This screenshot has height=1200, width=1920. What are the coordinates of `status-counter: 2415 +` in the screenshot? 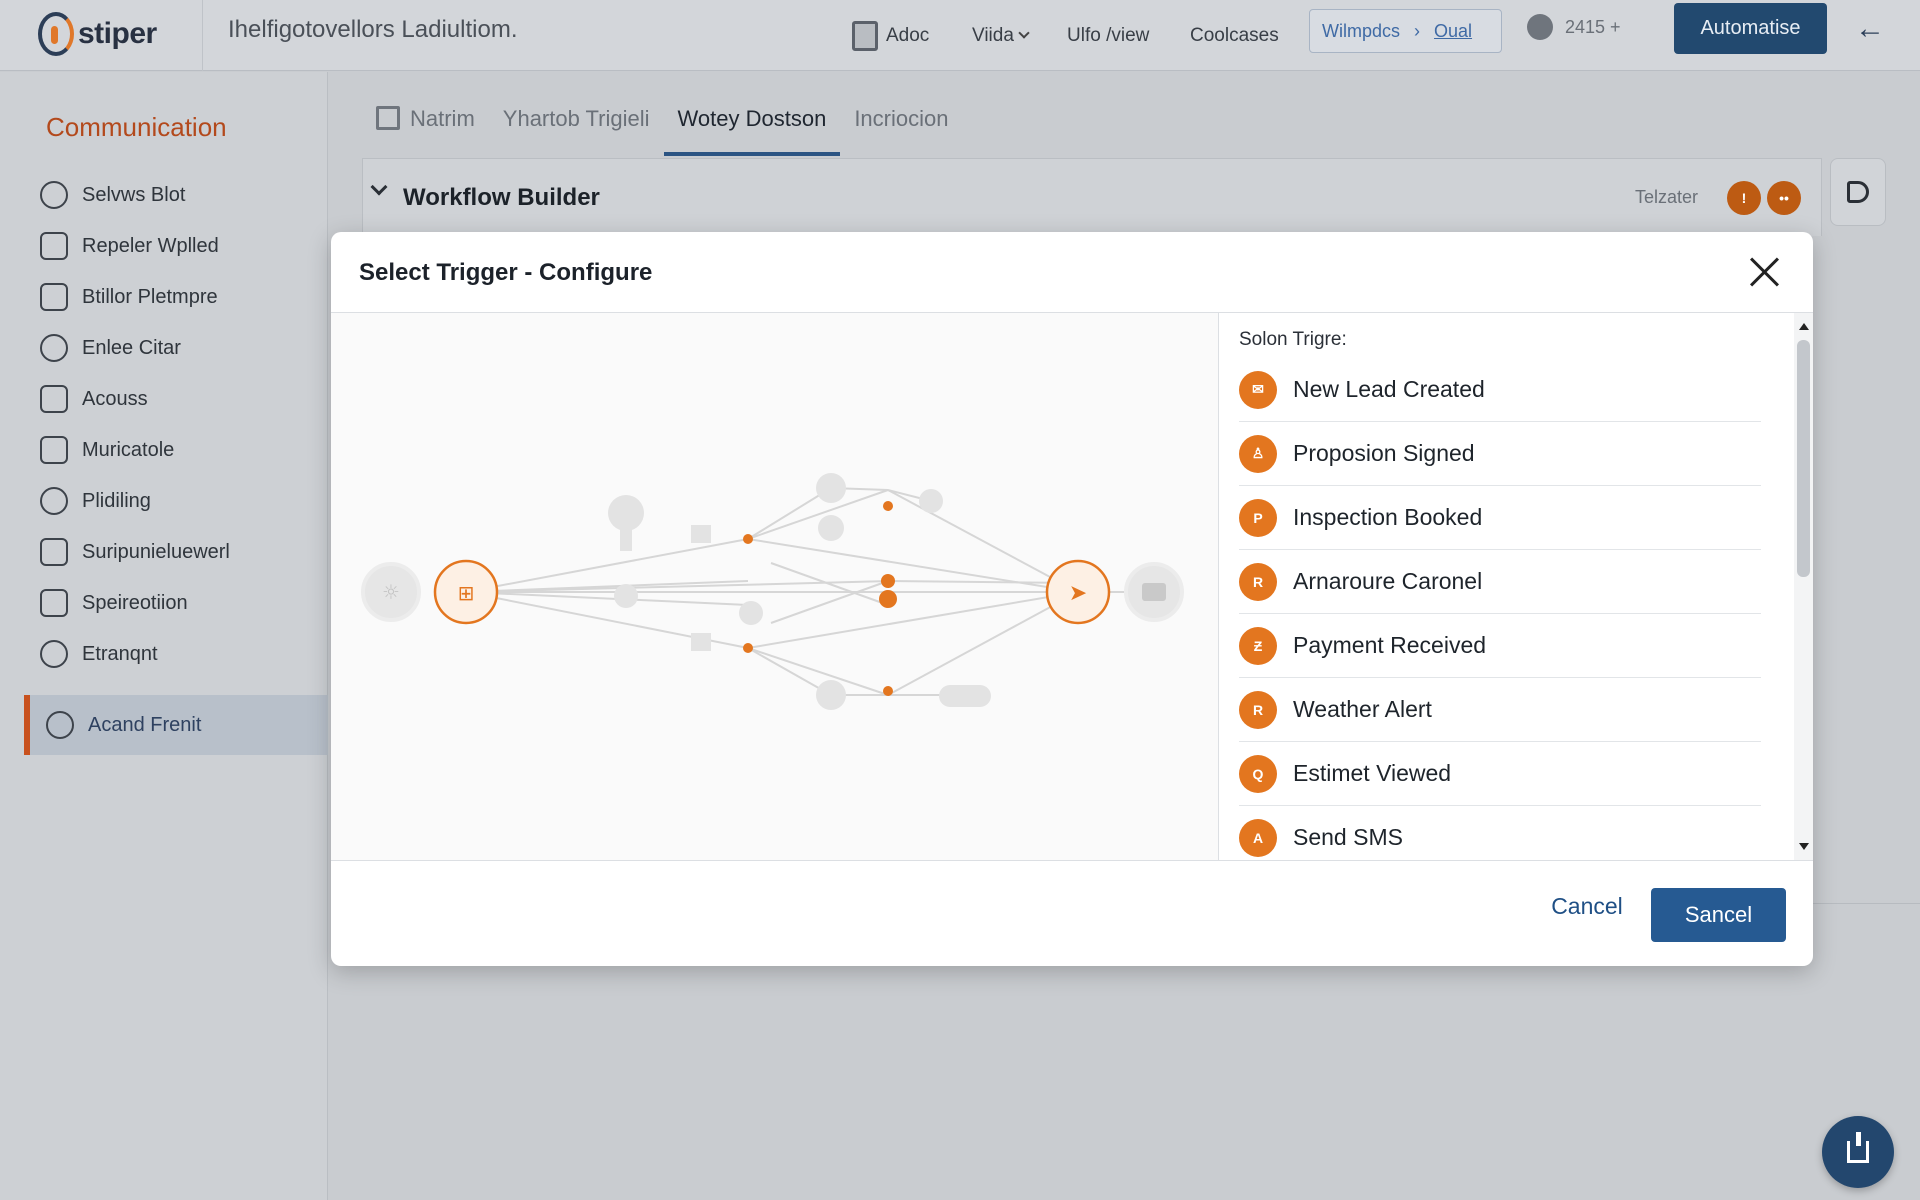 It's located at (1574, 27).